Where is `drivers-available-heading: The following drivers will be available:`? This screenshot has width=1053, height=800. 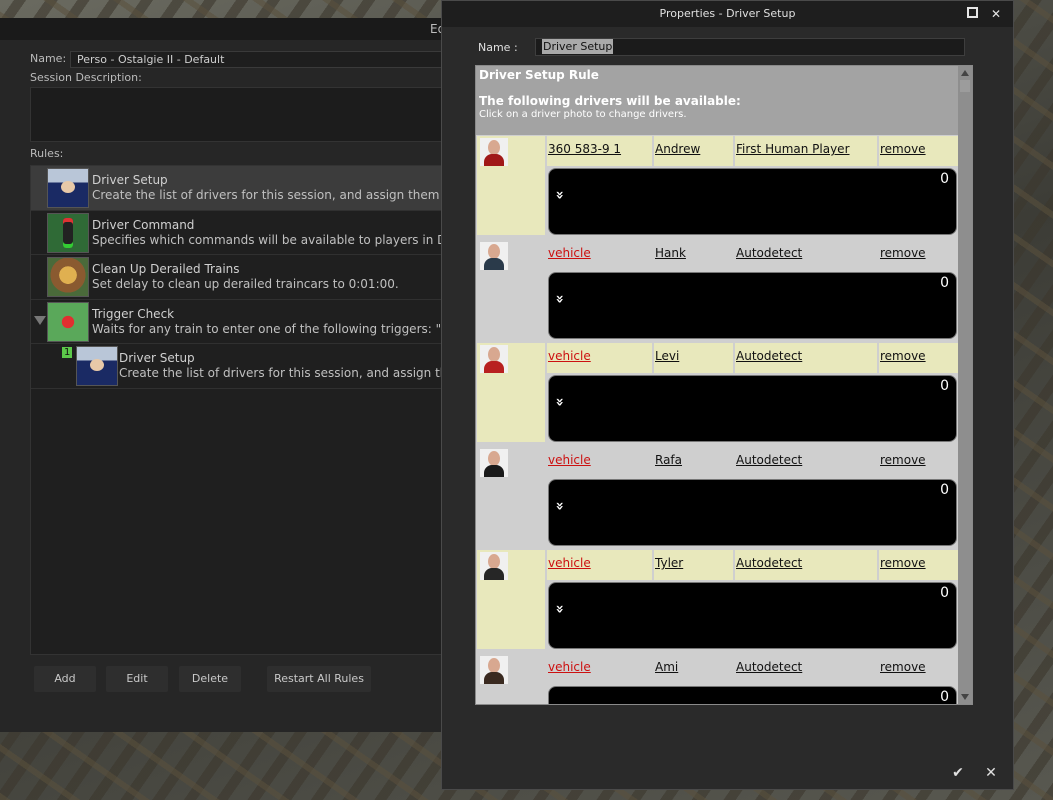 drivers-available-heading: The following drivers will be available: is located at coordinates (610, 101).